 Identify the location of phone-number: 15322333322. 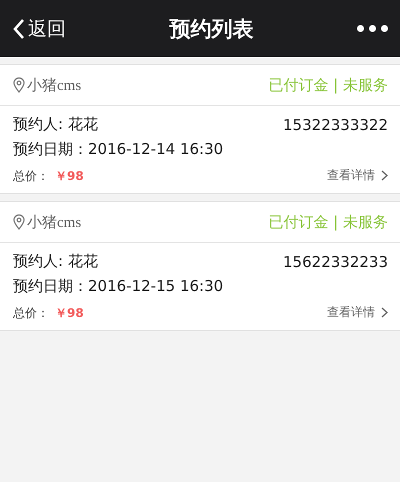
(335, 125).